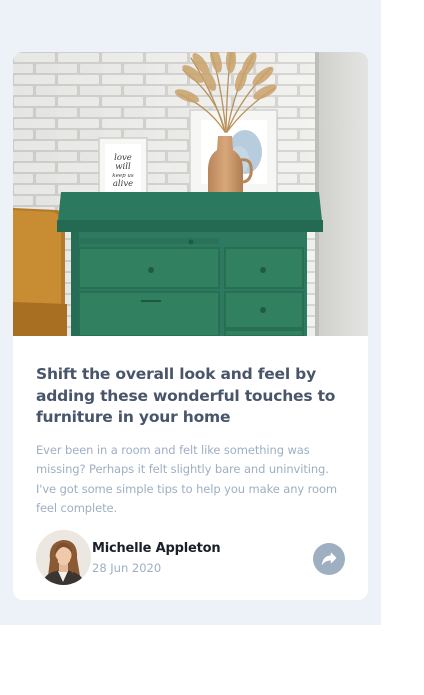 The image size is (424, 695). I want to click on author-name: Michelle Appleton, so click(156, 548).